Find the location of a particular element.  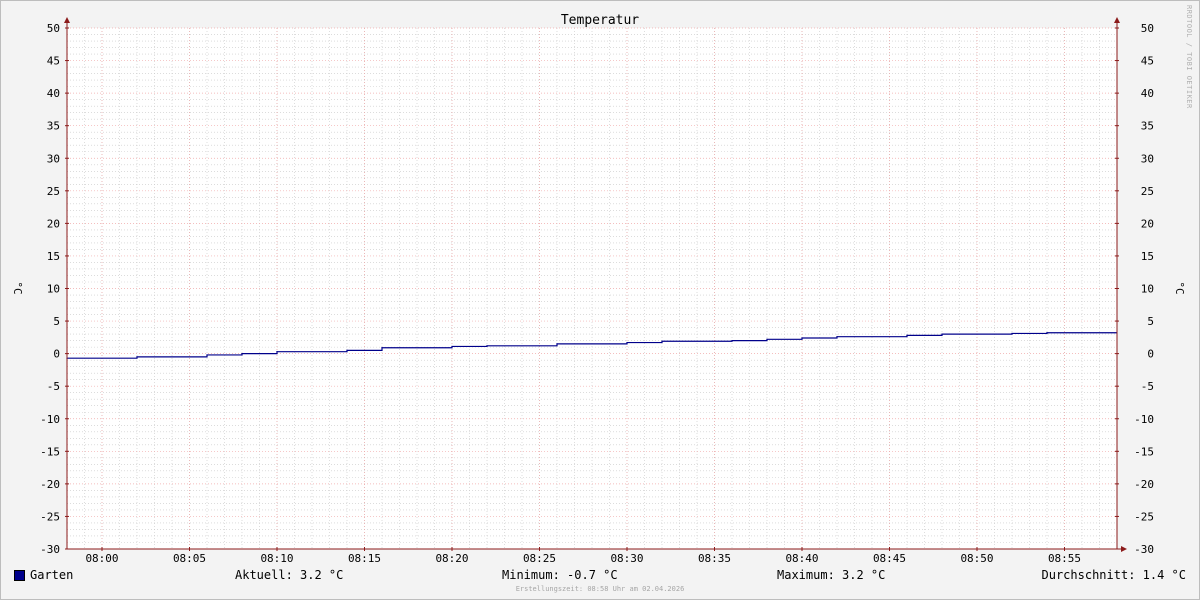

y-tick-label-left: 30 is located at coordinates (53, 158).